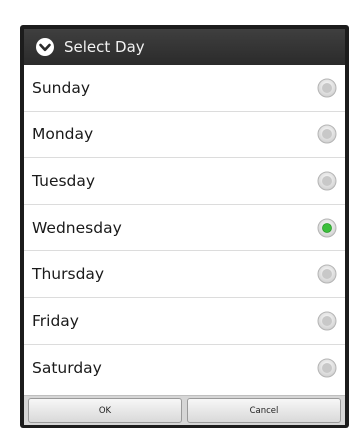 This screenshot has height=439, width=363. Describe the element at coordinates (45, 47) in the screenshot. I see `chevron-down-circle-icon` at that location.